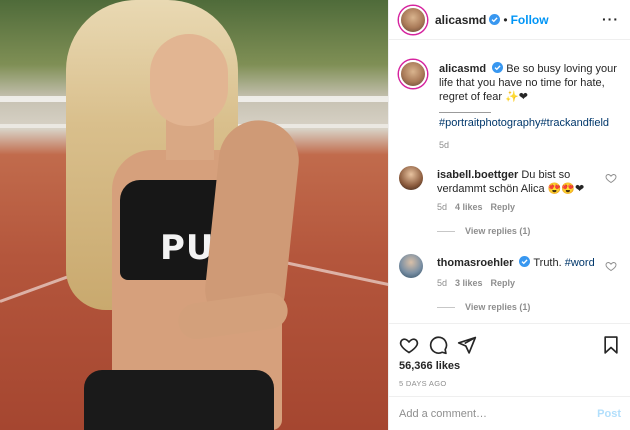 The image size is (630, 430). I want to click on save-bookmark-icon, so click(611, 345).